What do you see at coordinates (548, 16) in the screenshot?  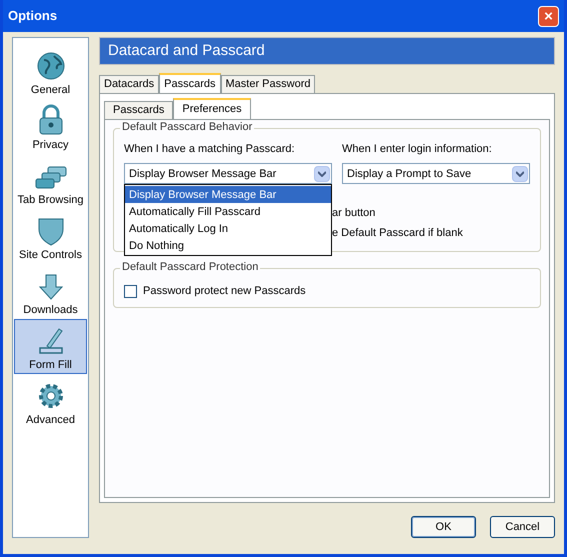 I see `close-button: ×` at bounding box center [548, 16].